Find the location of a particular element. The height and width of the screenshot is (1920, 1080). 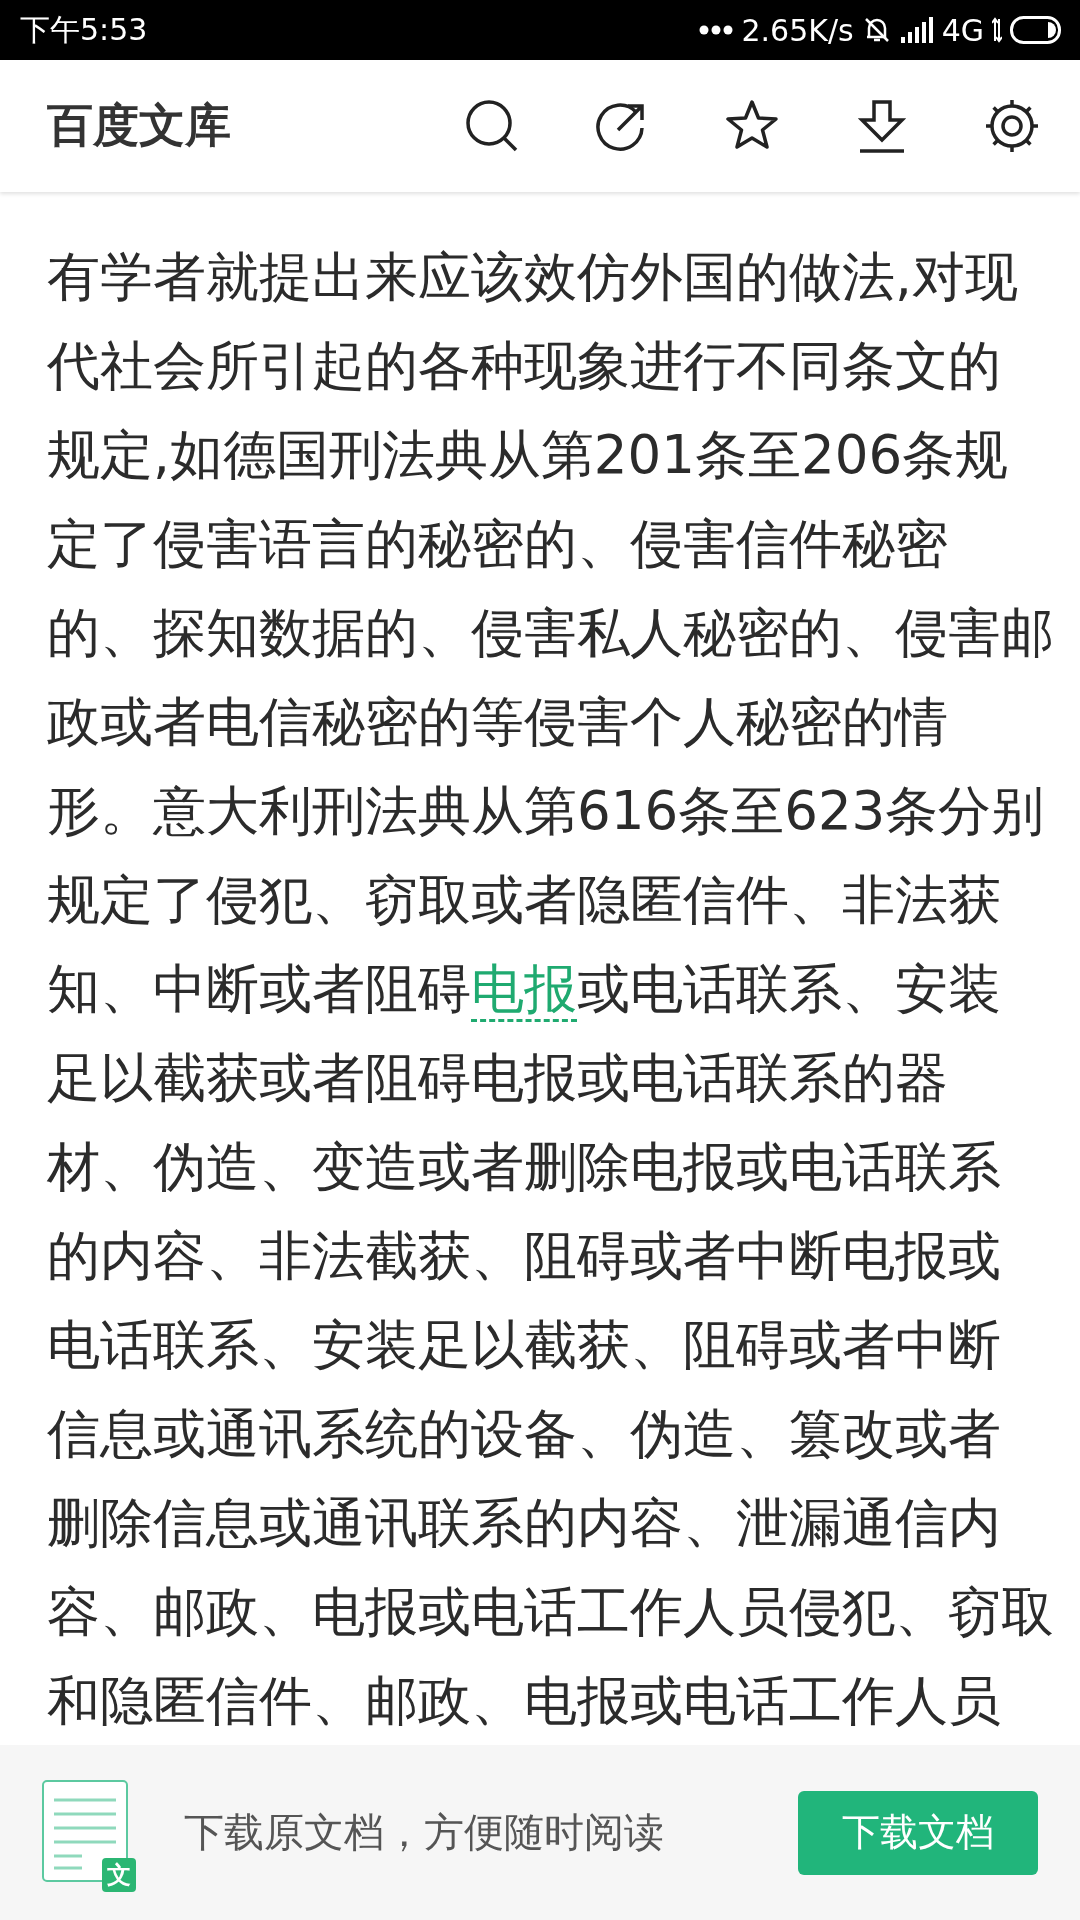

network-type: 4G is located at coordinates (962, 30).